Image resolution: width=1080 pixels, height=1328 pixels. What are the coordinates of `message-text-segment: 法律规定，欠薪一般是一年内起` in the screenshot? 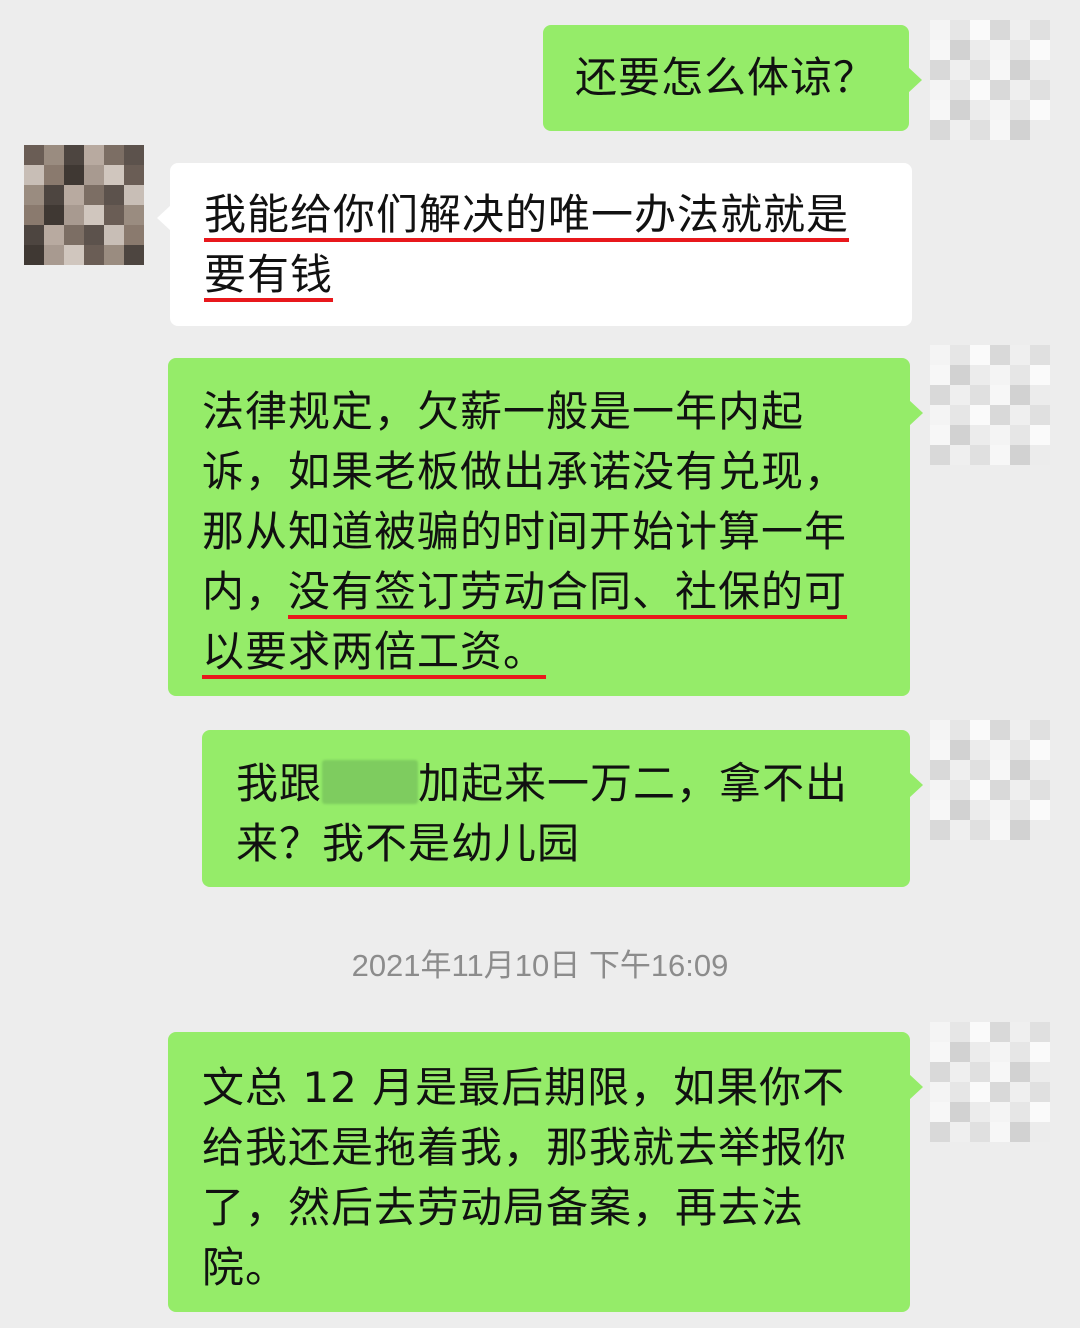 It's located at (503, 411).